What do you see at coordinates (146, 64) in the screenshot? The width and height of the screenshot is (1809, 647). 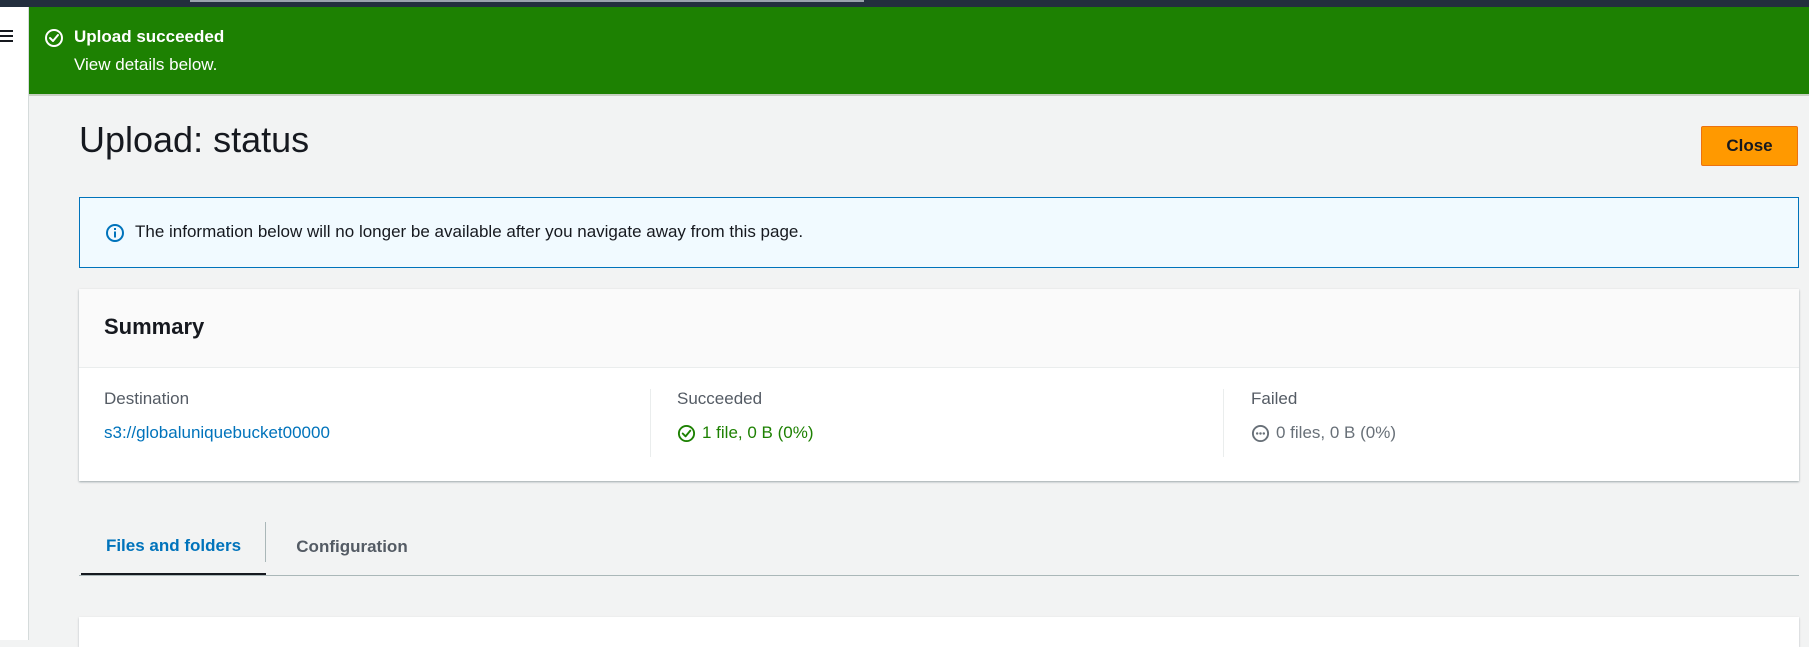 I see `flash-text: View details below.` at bounding box center [146, 64].